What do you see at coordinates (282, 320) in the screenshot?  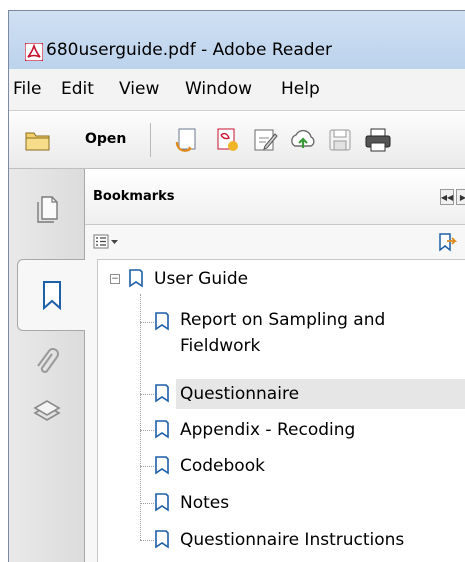 I see `bookmark-item-label: Report on Sampling and` at bounding box center [282, 320].